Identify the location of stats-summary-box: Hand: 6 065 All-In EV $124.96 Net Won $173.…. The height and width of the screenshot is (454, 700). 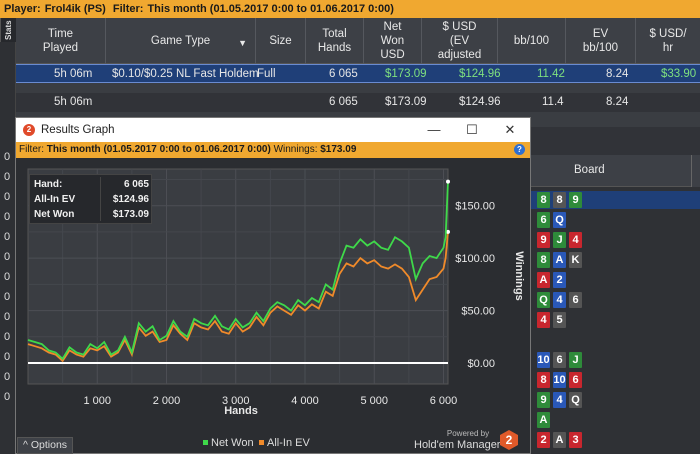
(90, 199).